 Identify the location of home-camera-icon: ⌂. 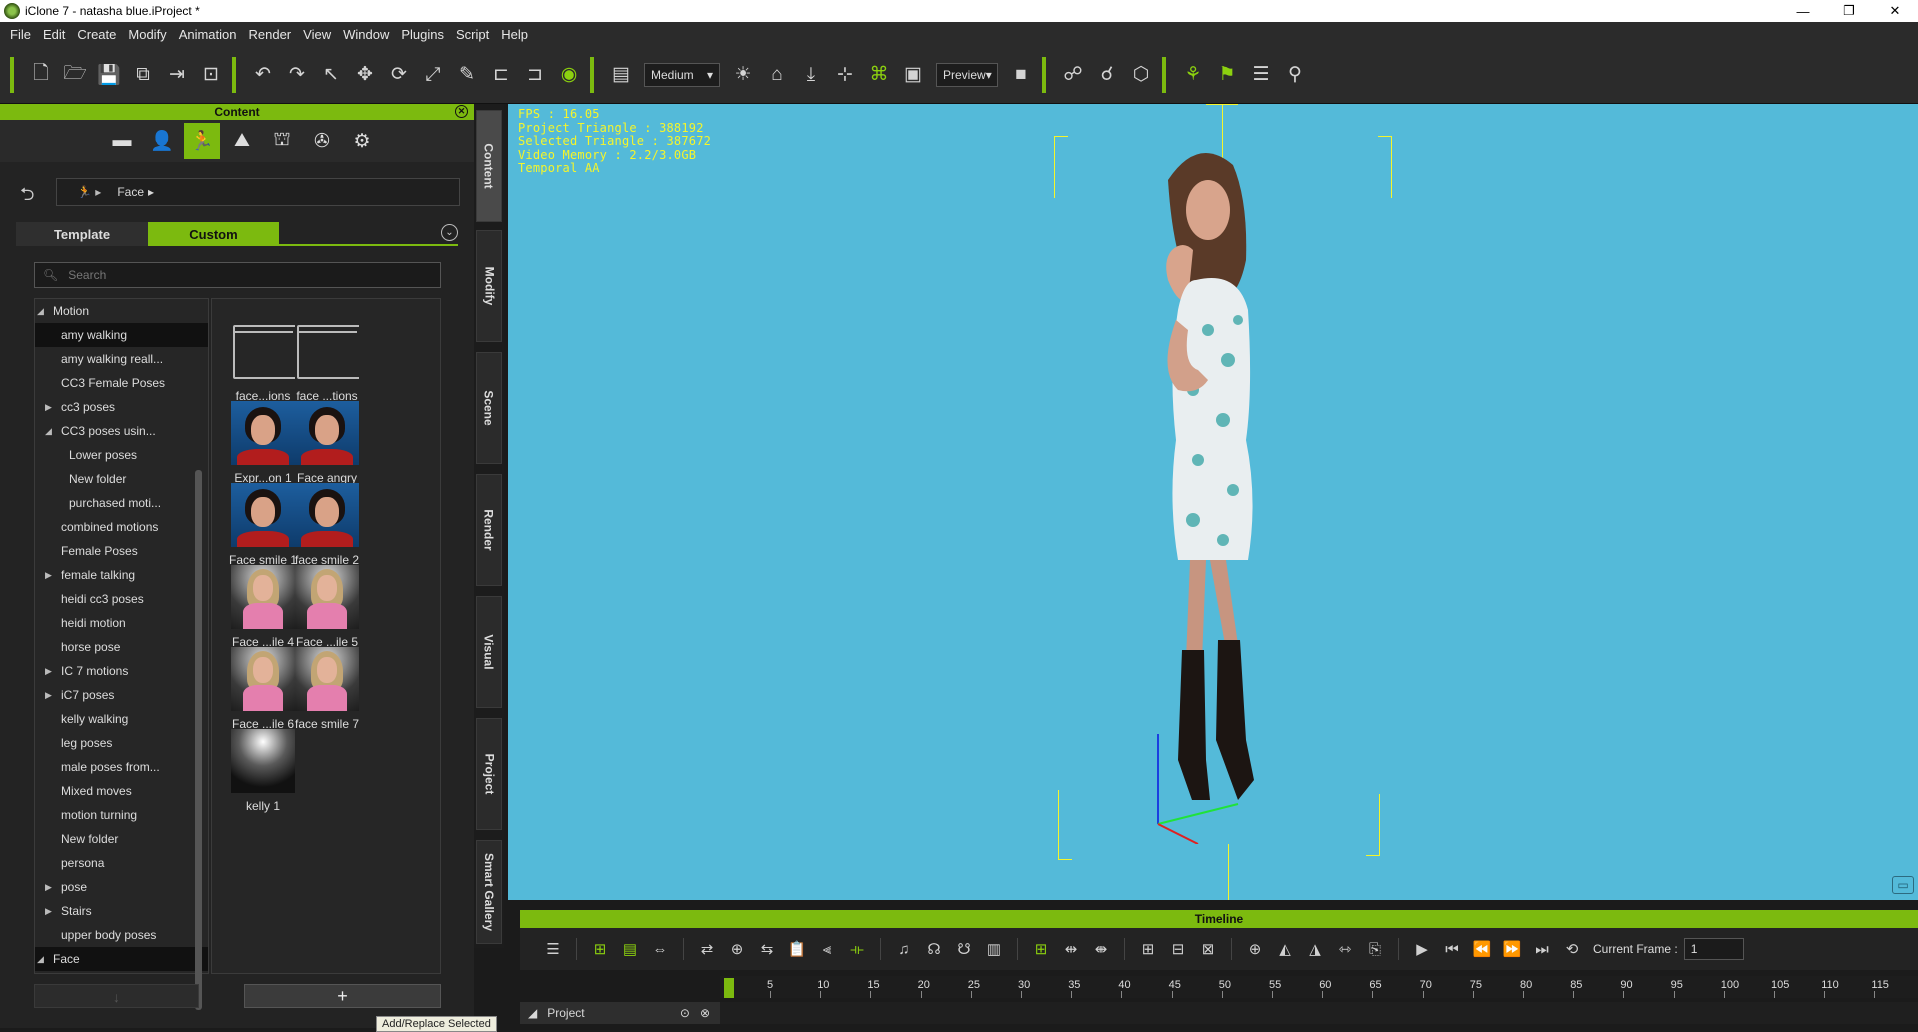
(777, 75).